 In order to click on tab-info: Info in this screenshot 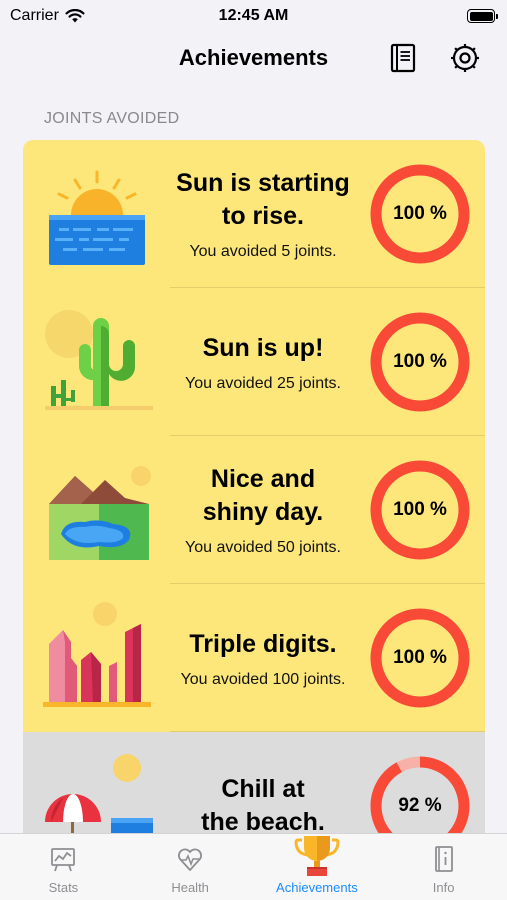, I will do `click(443, 867)`.